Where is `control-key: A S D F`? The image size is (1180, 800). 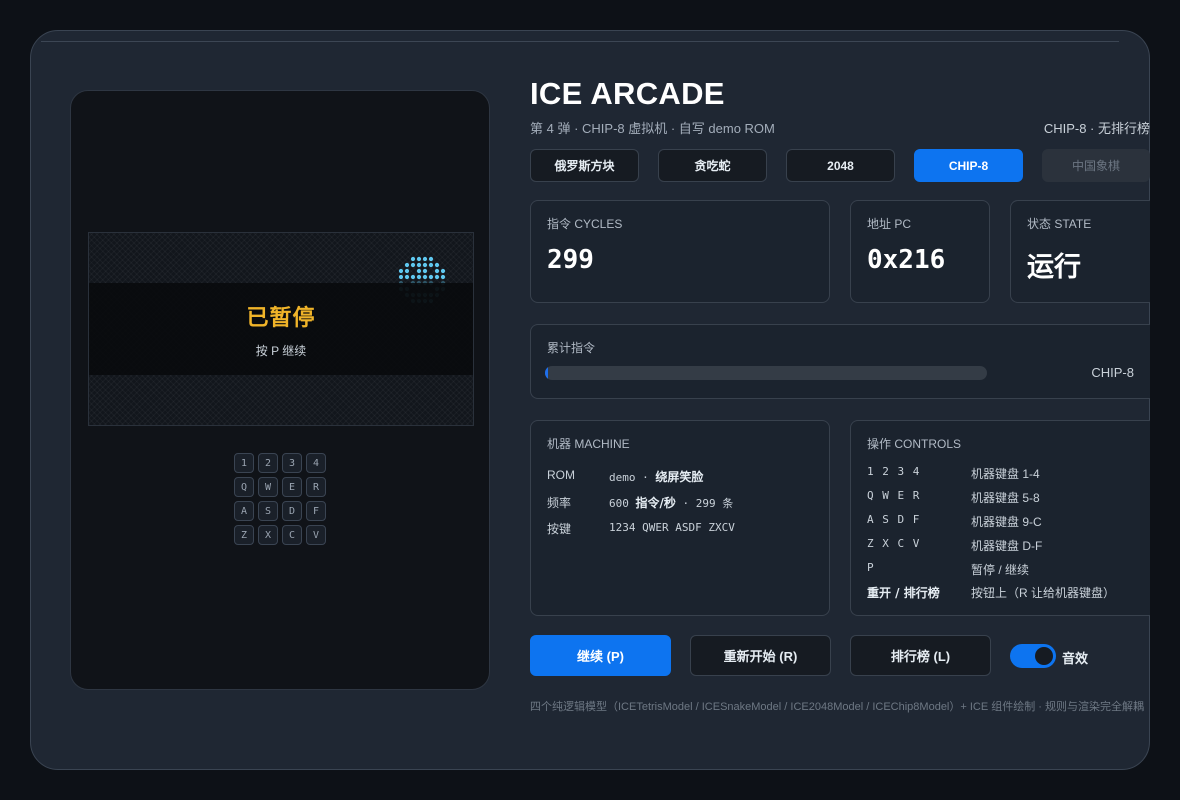
control-key: A S D F is located at coordinates (894, 519).